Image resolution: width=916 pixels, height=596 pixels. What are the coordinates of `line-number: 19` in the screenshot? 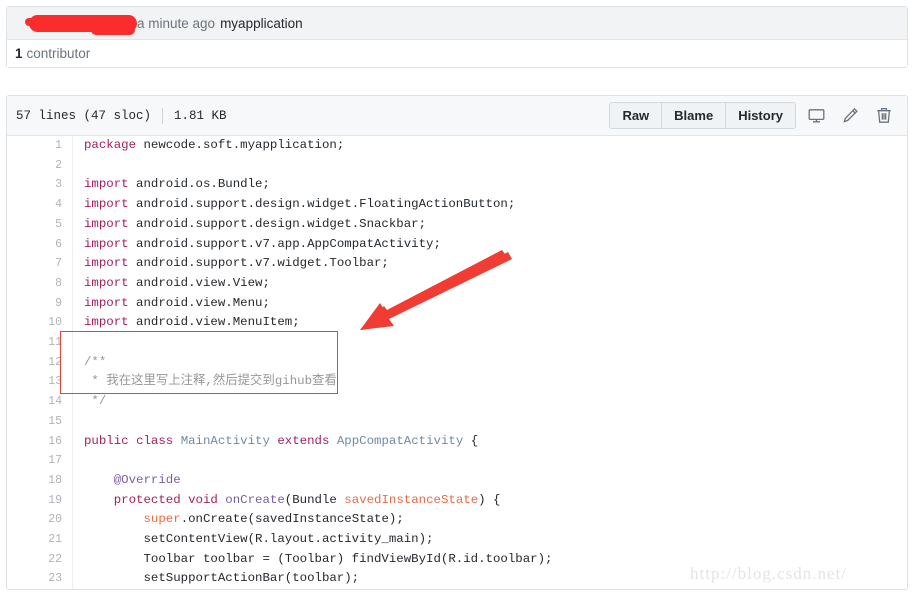 It's located at (40, 500).